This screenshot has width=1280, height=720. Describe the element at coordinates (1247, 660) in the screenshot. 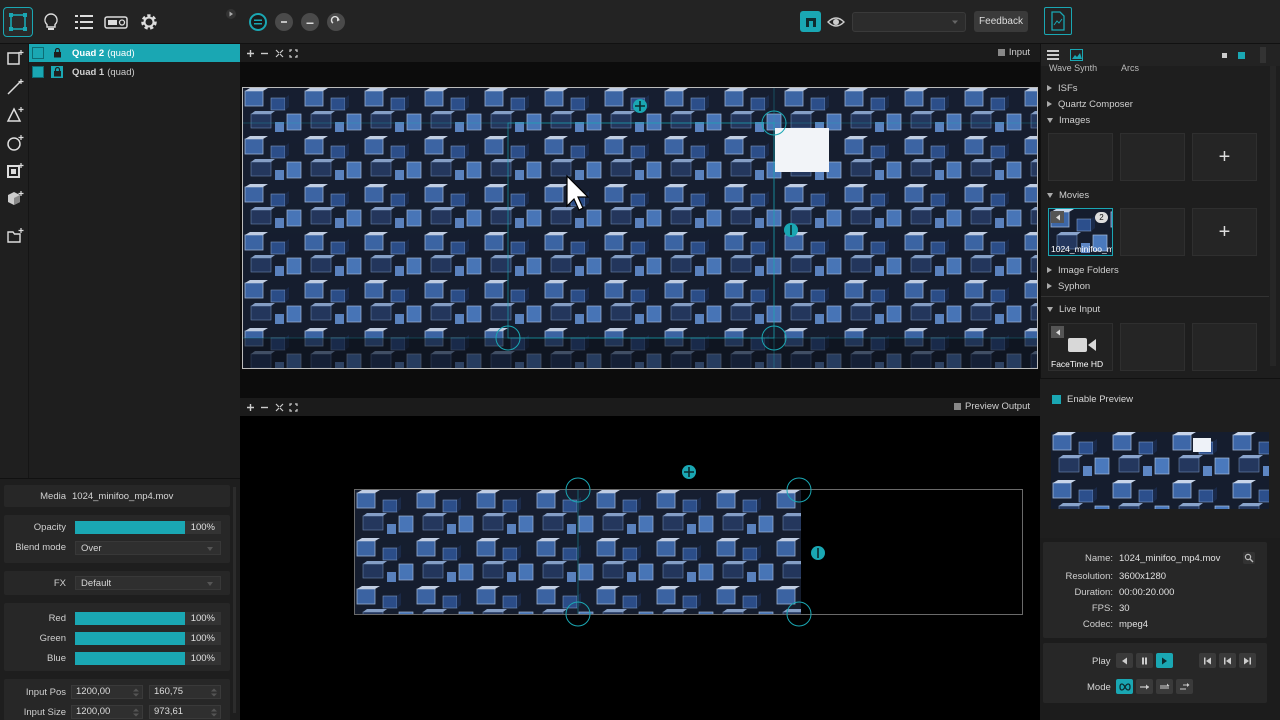

I see `go-to-end-icon` at that location.